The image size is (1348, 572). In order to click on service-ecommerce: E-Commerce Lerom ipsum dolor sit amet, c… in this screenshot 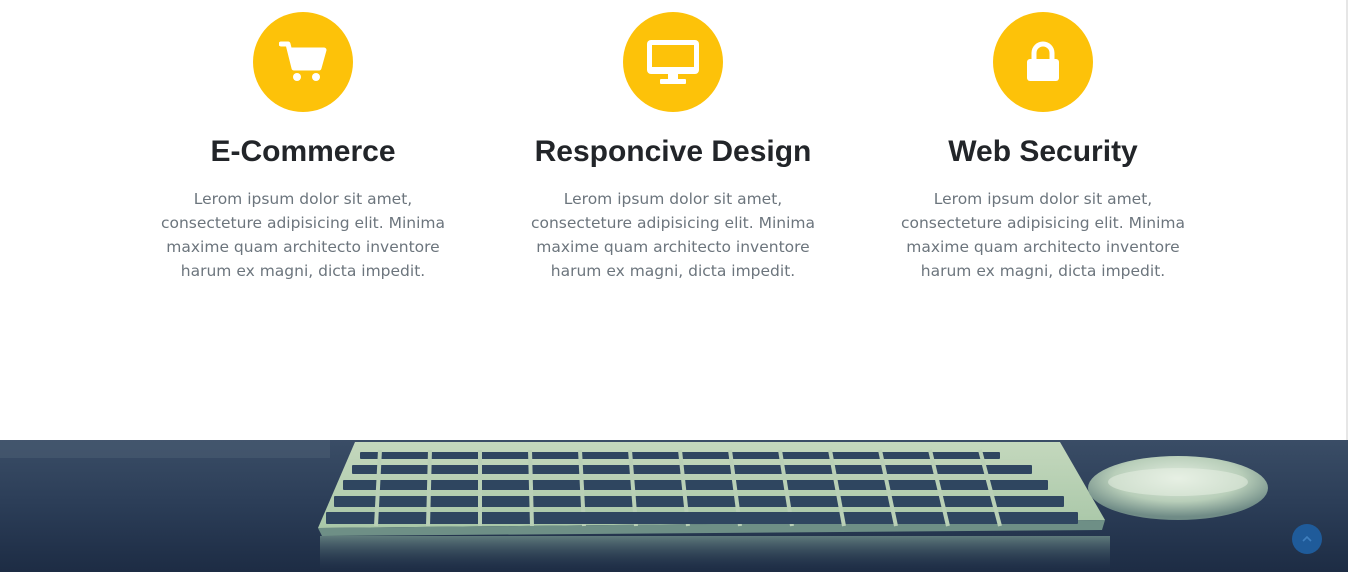, I will do `click(303, 147)`.